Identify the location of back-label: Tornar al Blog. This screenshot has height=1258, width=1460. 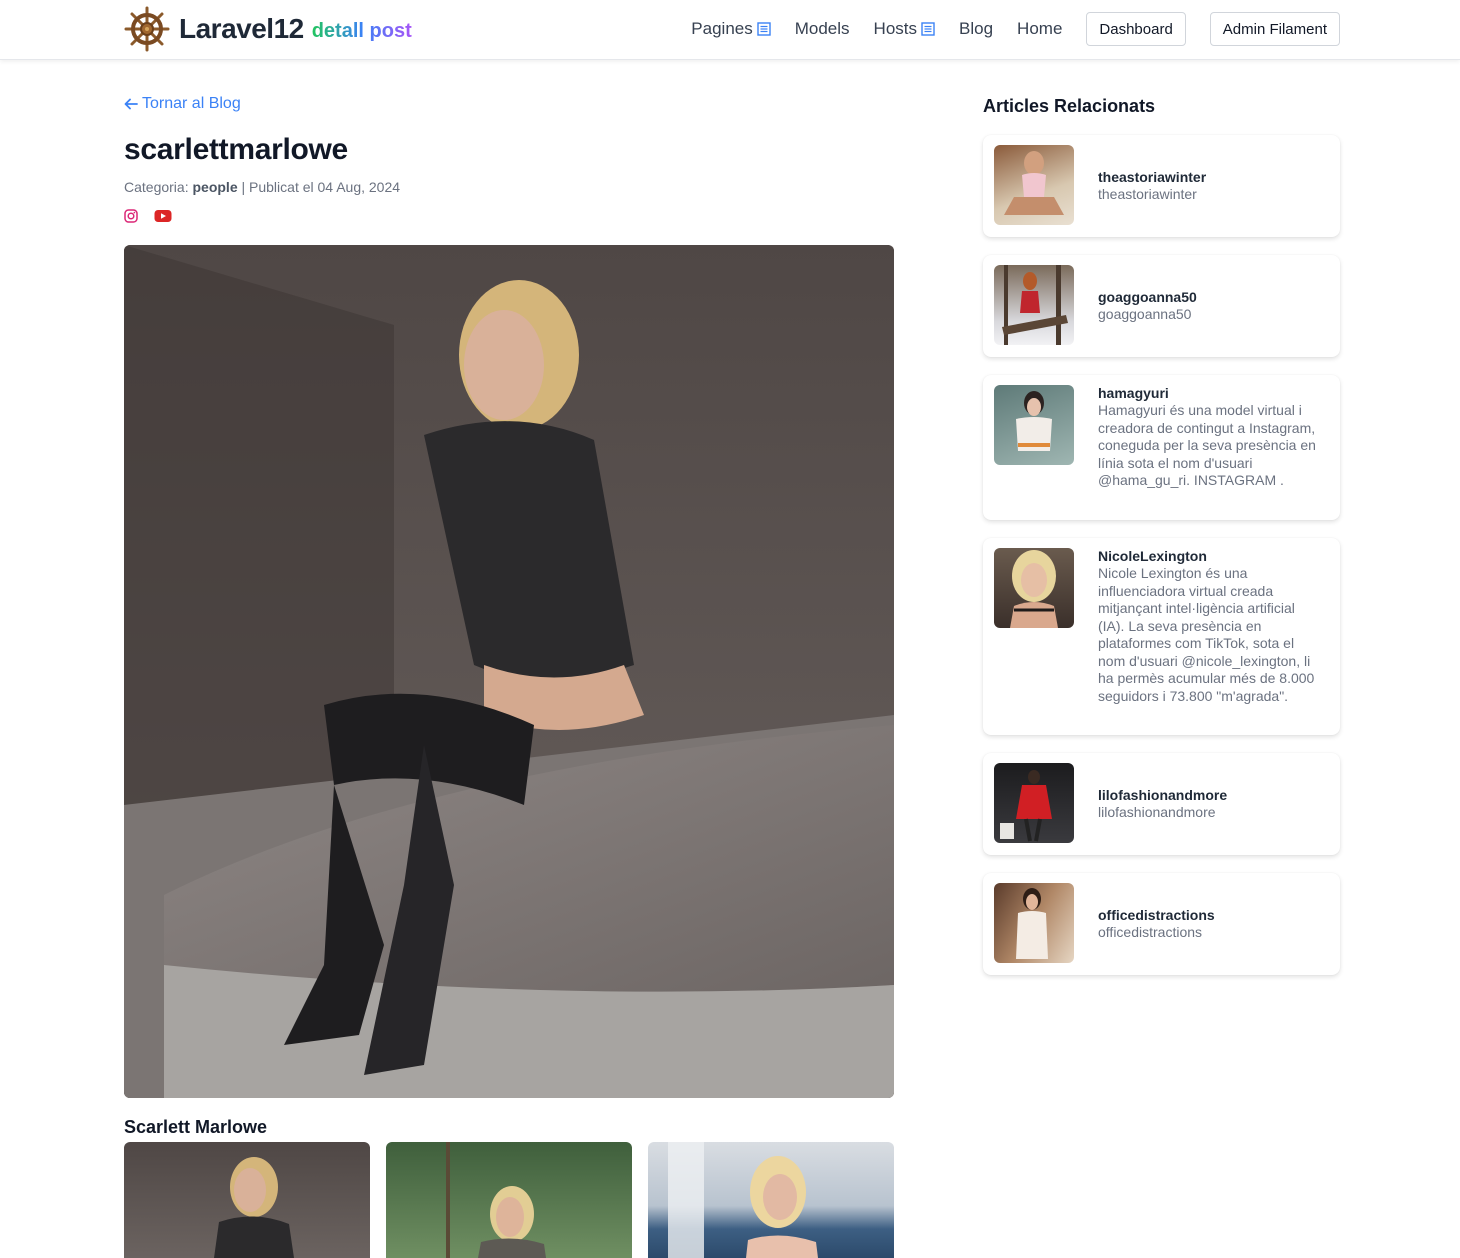
(191, 103).